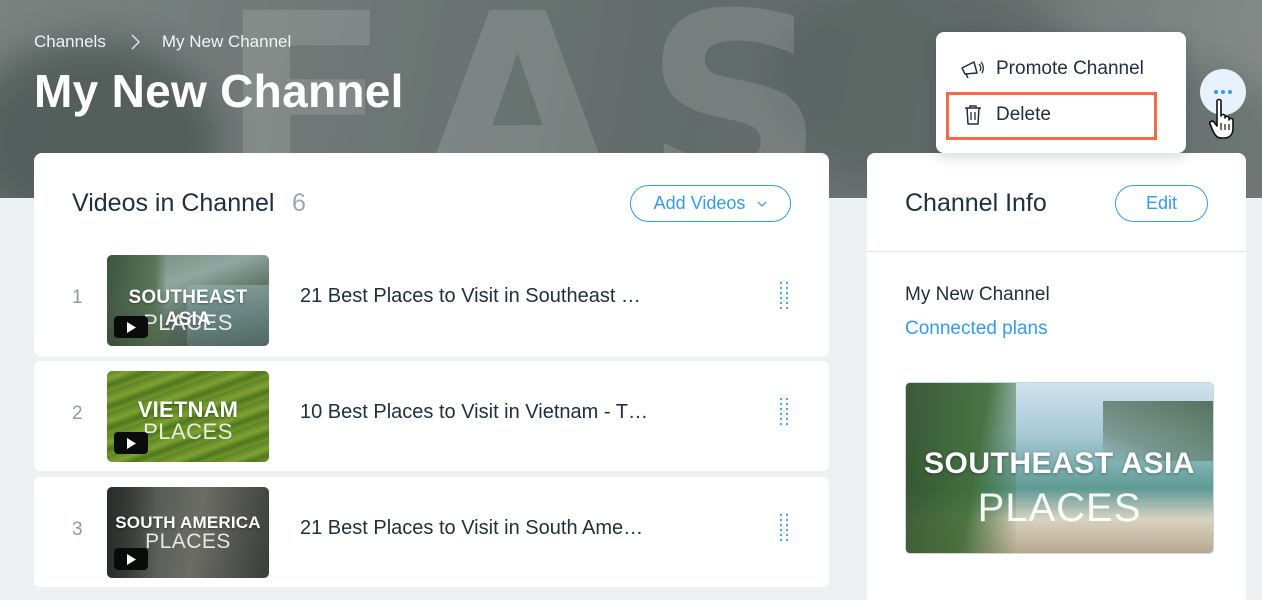 This screenshot has width=1262, height=600. I want to click on breadcrumb: Channels My New Channel, so click(162, 42).